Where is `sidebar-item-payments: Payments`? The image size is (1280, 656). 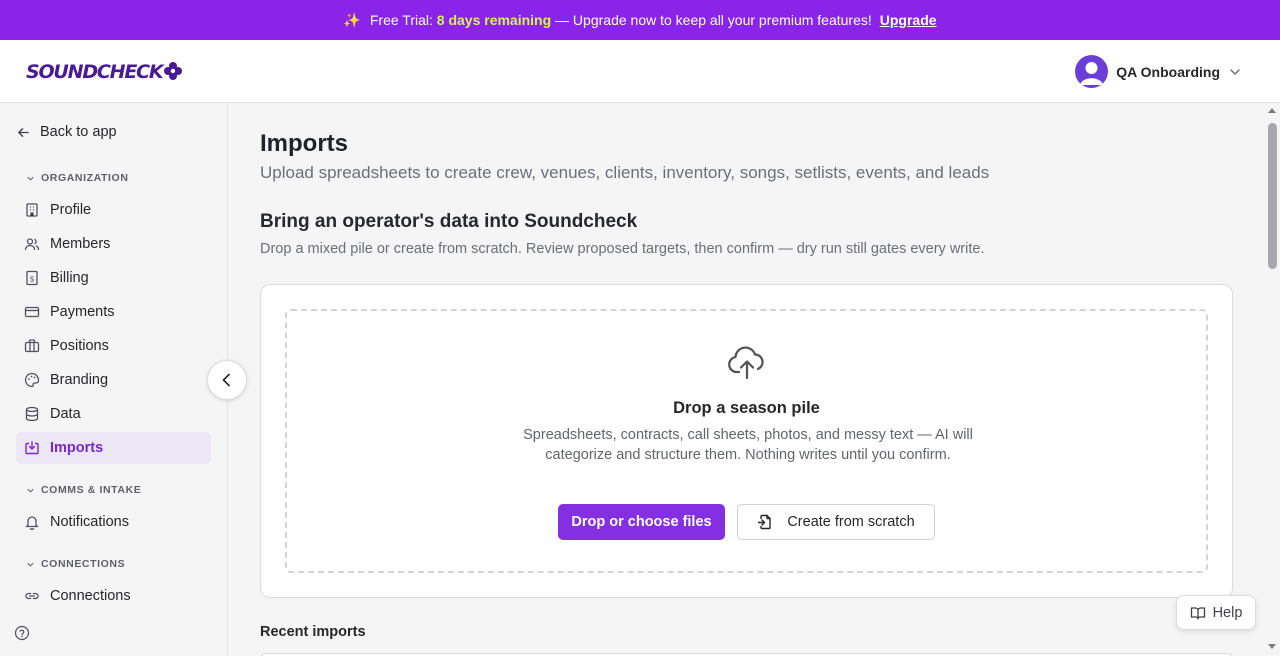 sidebar-item-payments: Payments is located at coordinates (113, 312).